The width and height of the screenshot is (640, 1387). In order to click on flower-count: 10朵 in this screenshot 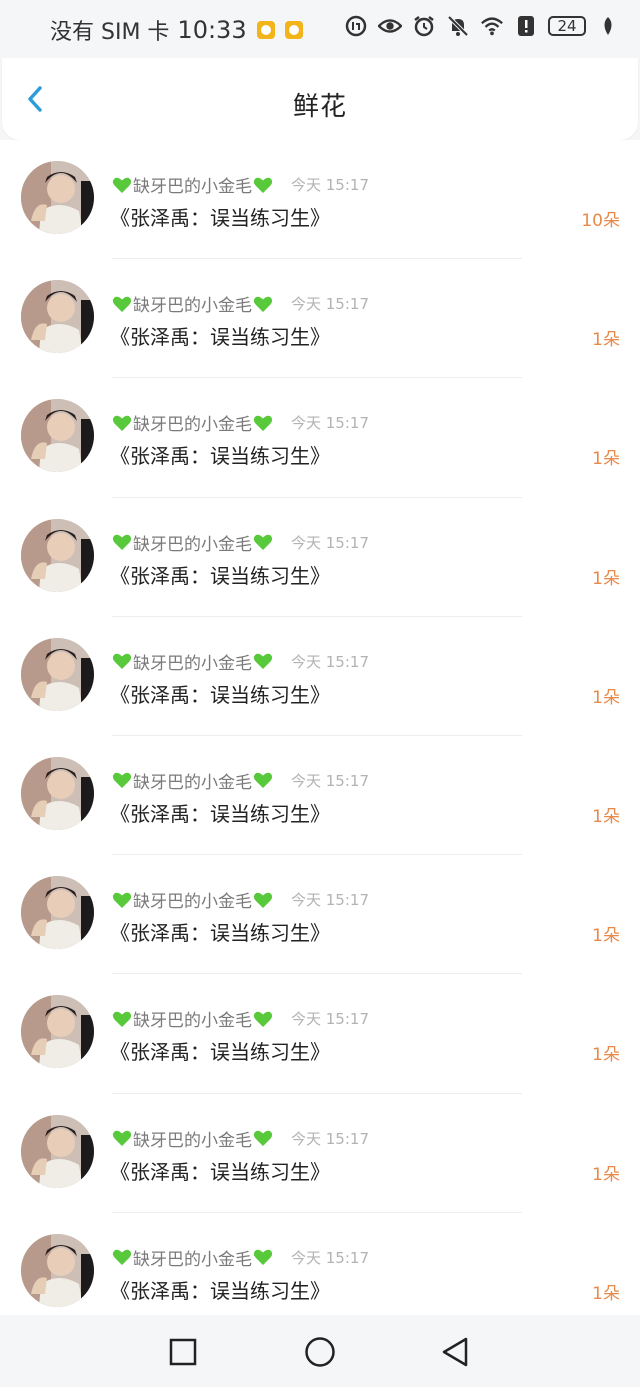, I will do `click(600, 221)`.